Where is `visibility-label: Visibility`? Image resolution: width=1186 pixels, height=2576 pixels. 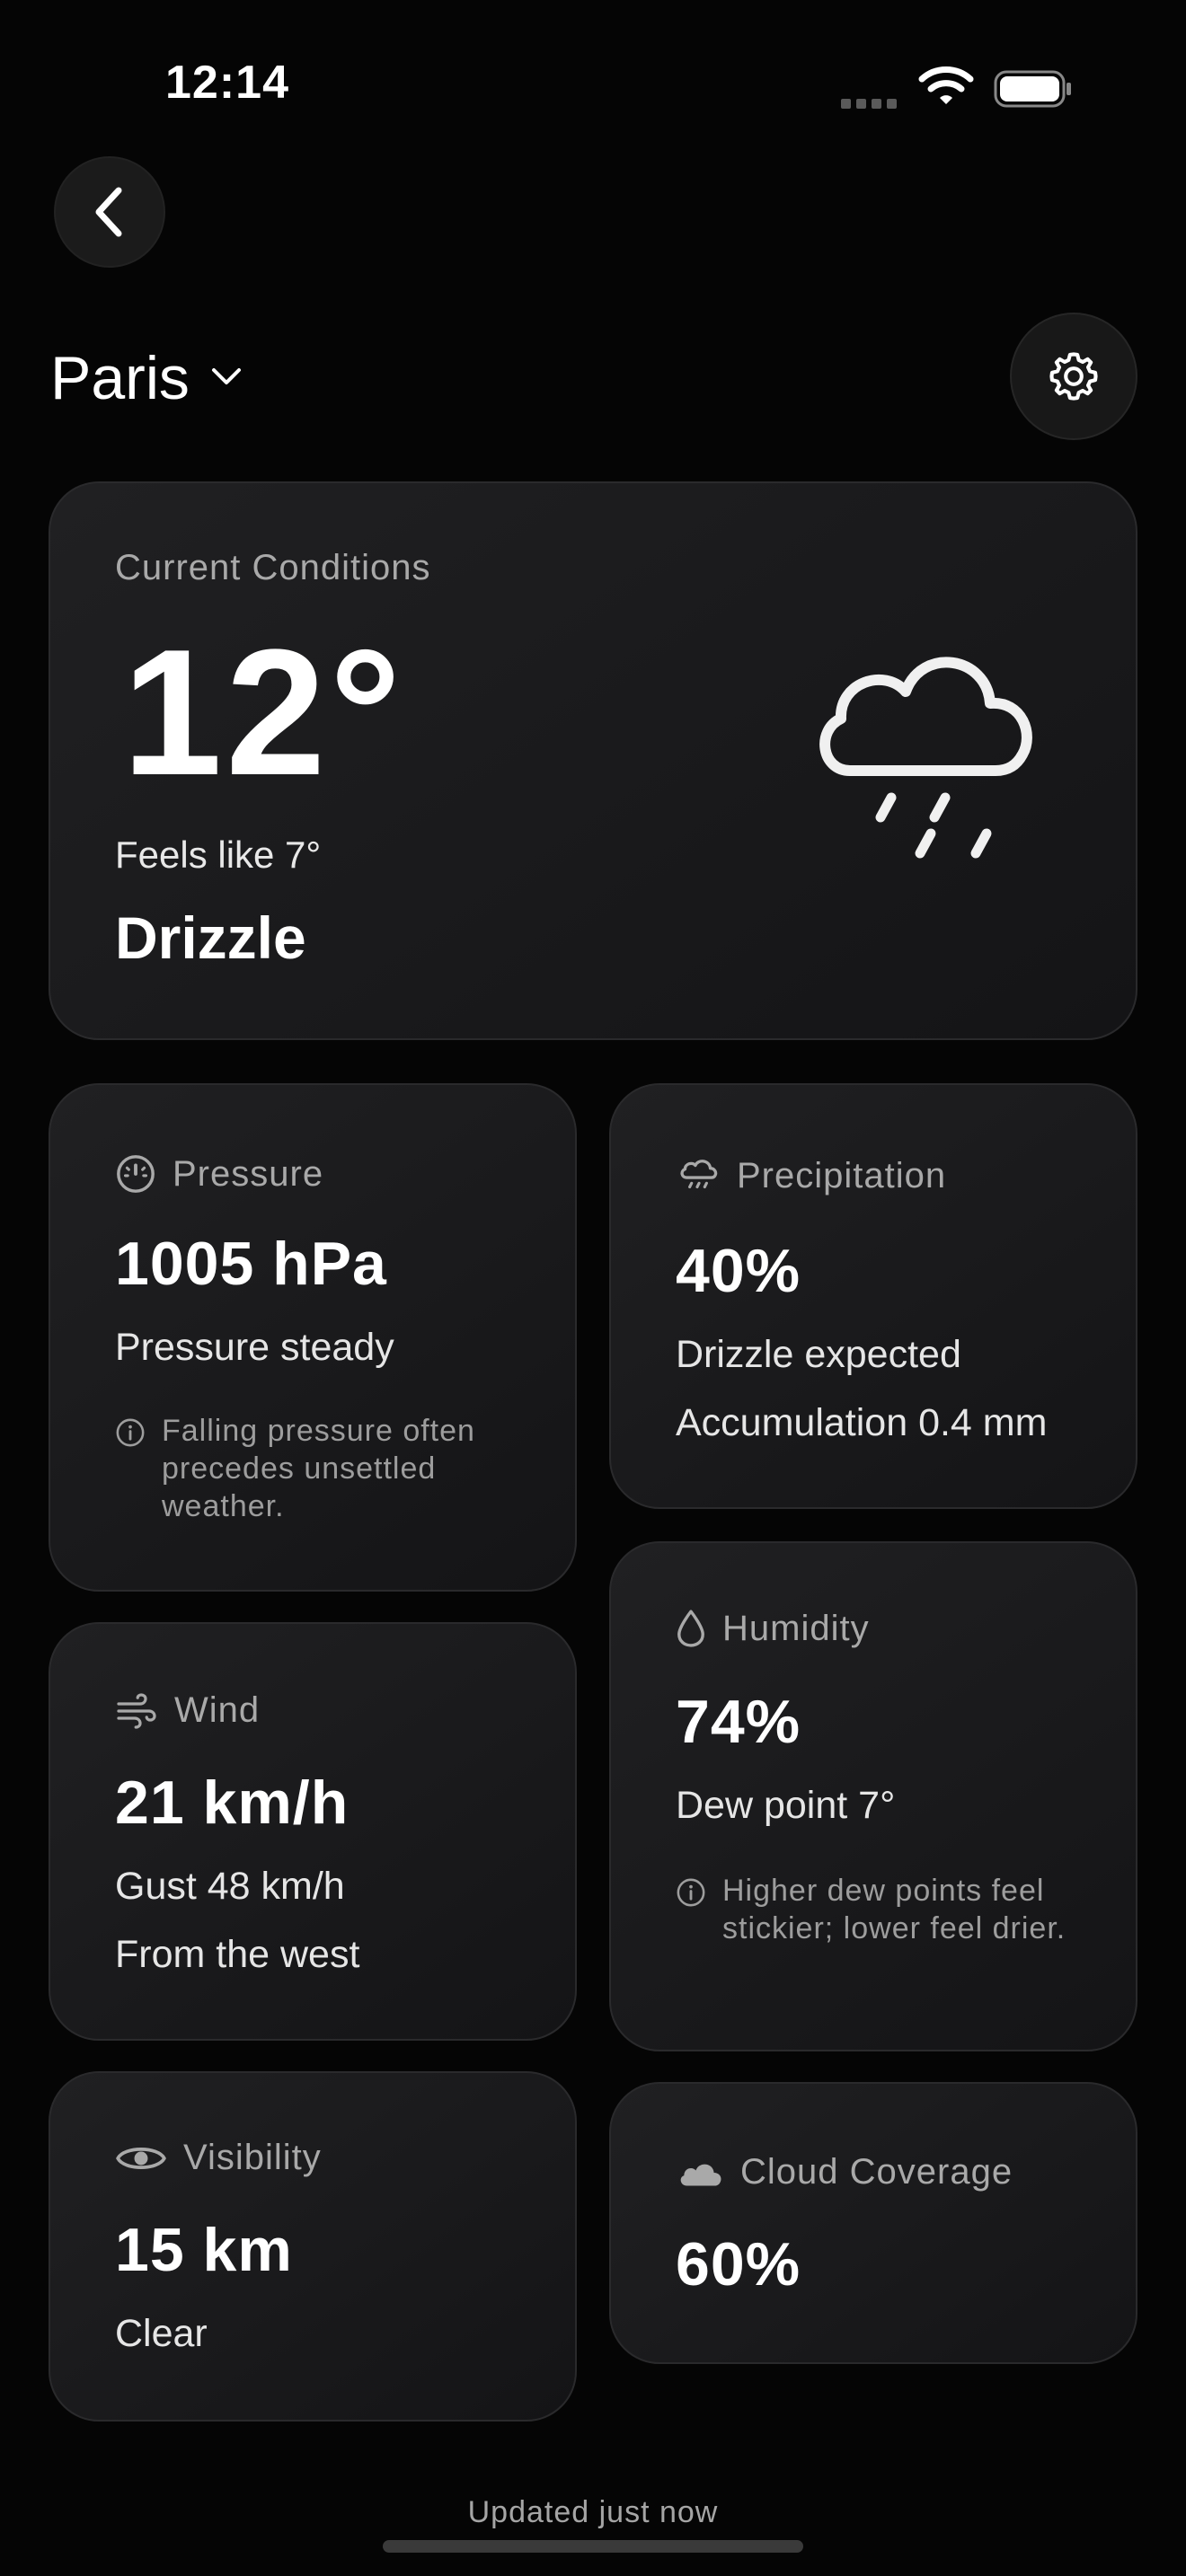
visibility-label: Visibility is located at coordinates (253, 2157).